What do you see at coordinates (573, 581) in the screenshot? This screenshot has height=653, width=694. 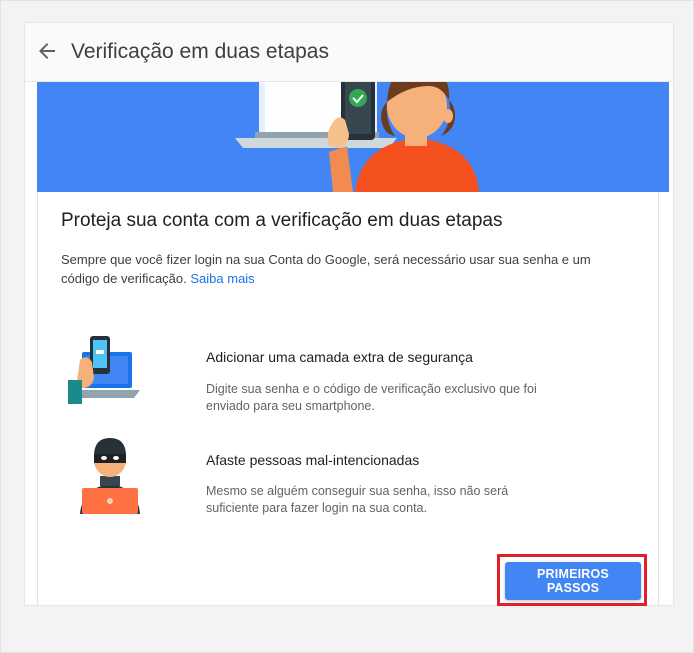 I see `get-started-button: PRIMEIROS PASSOS` at bounding box center [573, 581].